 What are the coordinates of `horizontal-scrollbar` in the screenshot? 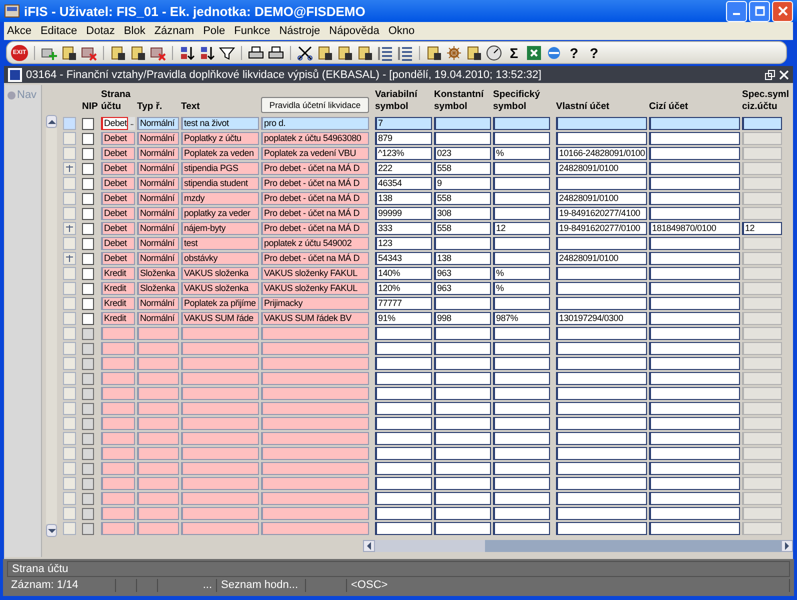 It's located at (578, 546).